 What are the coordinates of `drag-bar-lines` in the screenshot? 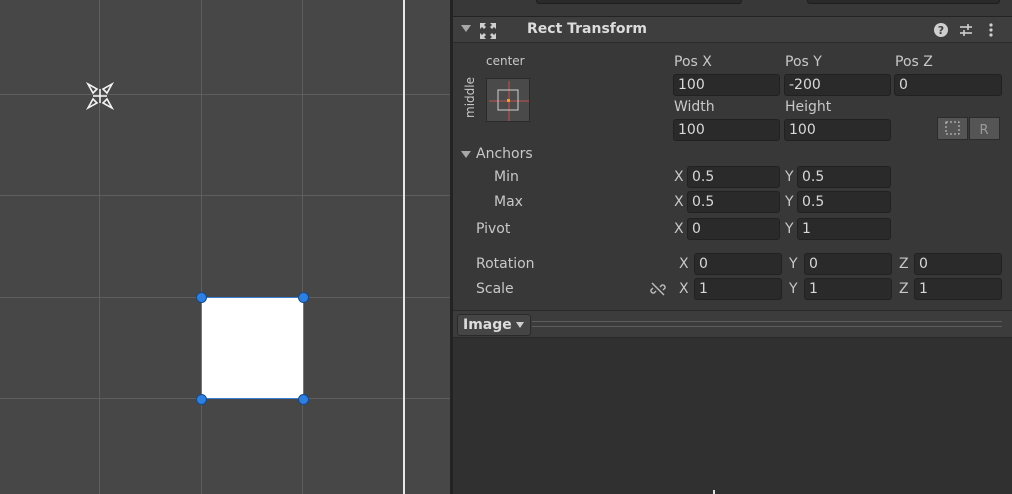 It's located at (767, 324).